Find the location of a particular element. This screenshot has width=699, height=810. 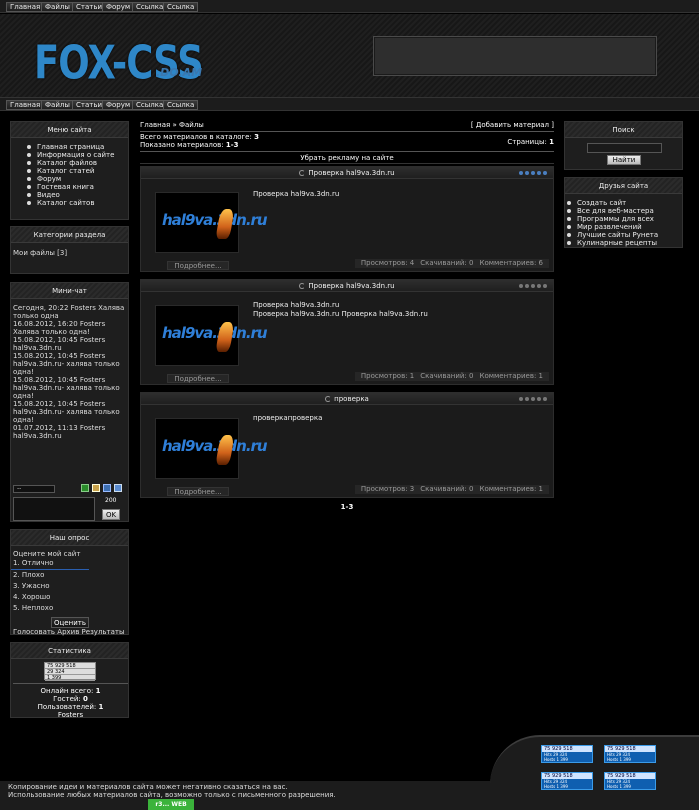

nav2-link-link-1: Ссылка is located at coordinates (150, 105).